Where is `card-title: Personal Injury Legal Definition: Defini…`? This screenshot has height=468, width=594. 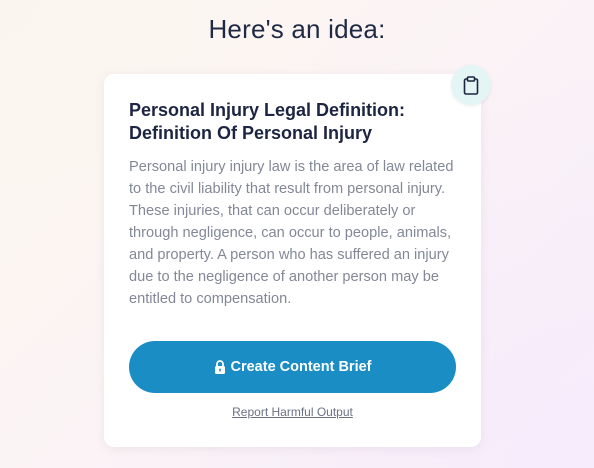
card-title: Personal Injury Legal Definition: Defini… is located at coordinates (267, 121).